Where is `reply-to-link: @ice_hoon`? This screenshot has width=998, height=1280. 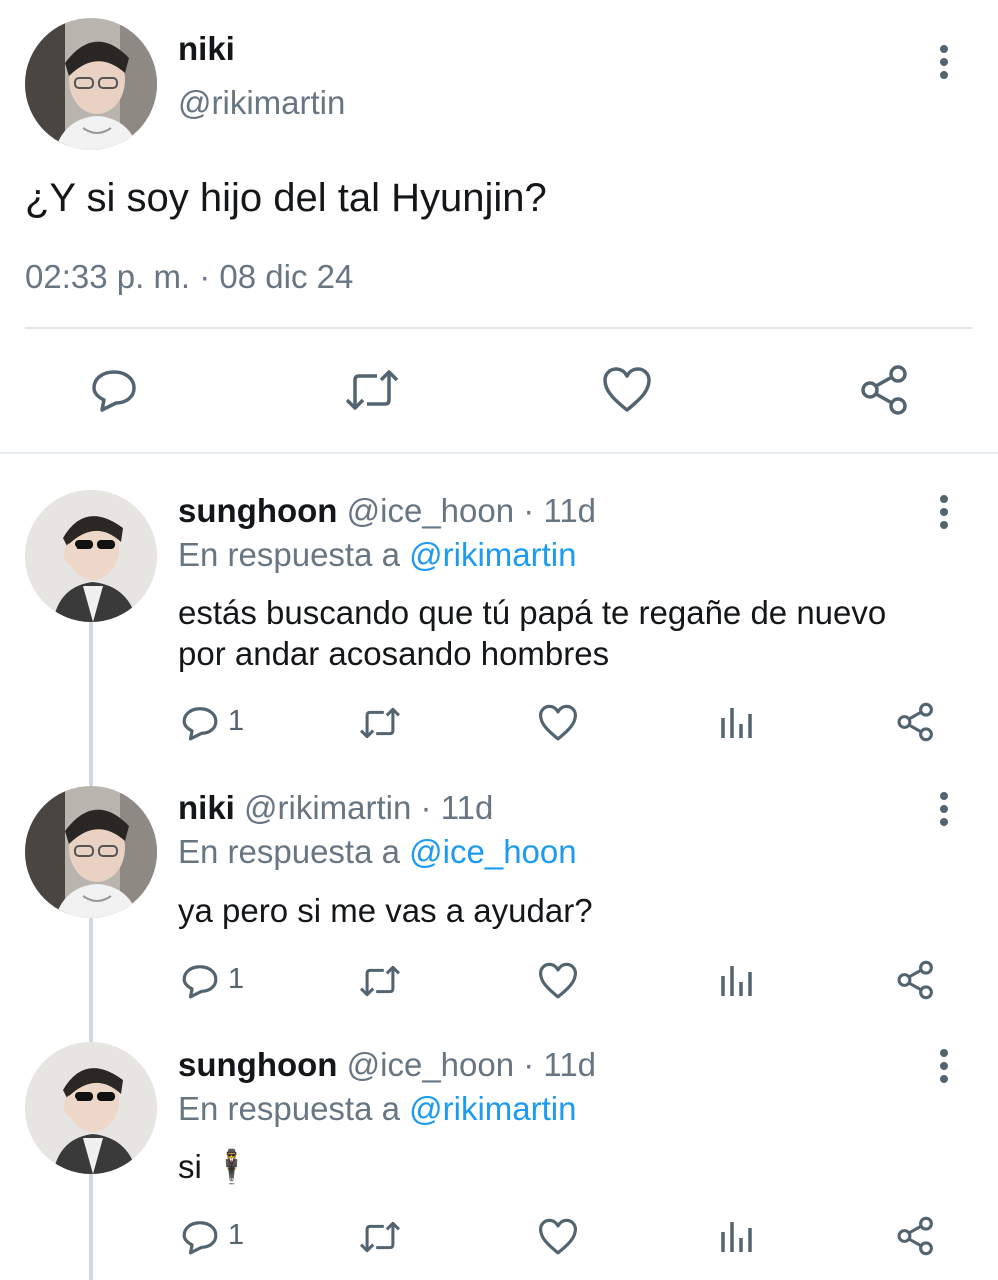
reply-to-link: @ice_hoon is located at coordinates (492, 851).